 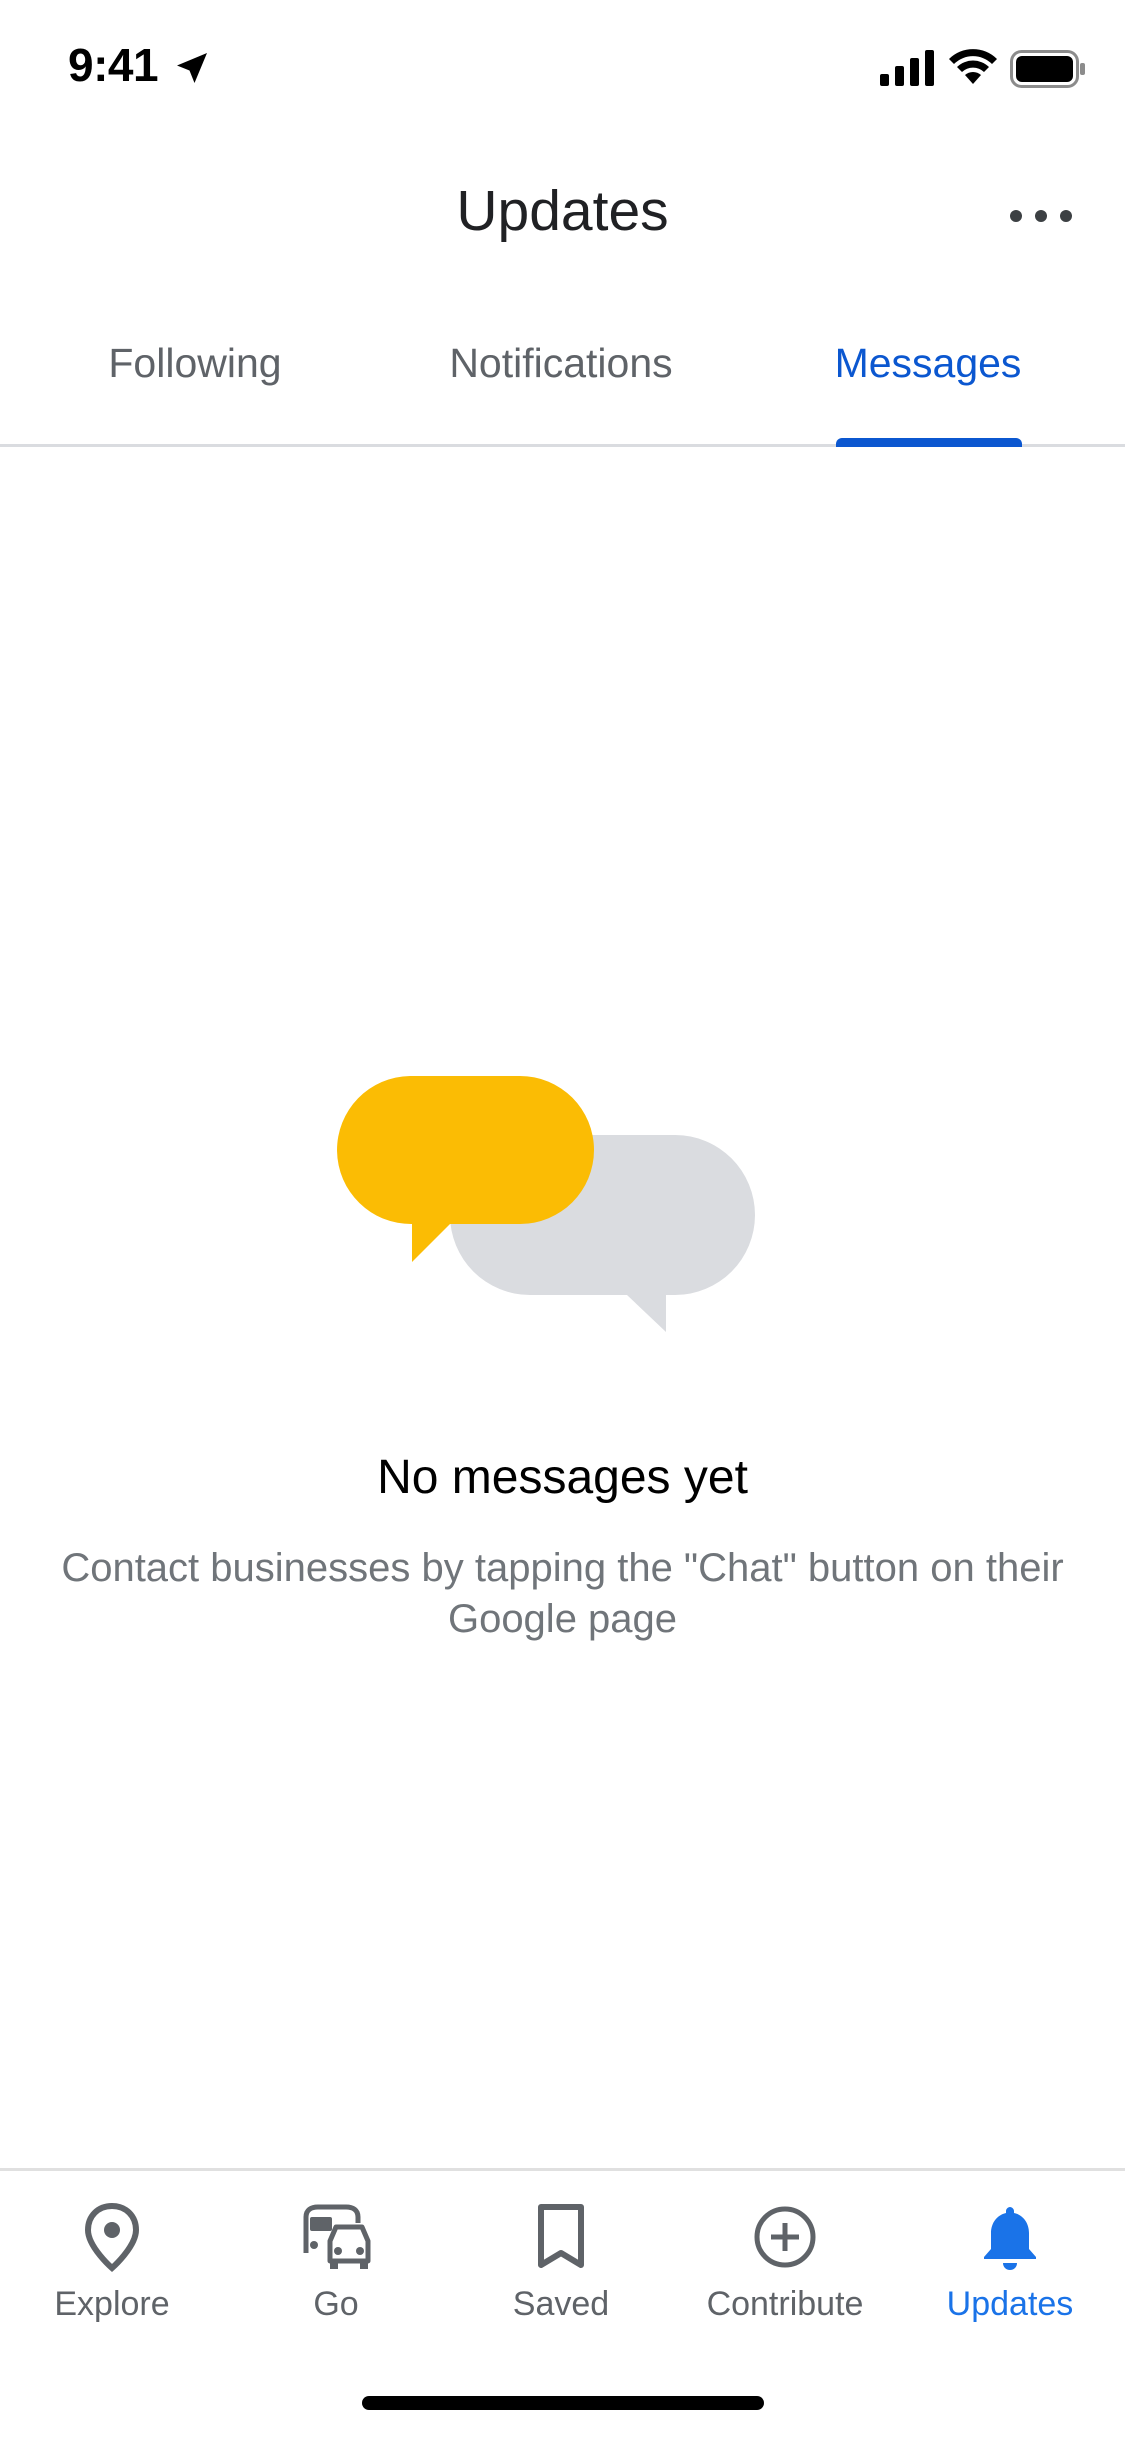 I want to click on tab-messages: Messages, so click(x=928, y=363).